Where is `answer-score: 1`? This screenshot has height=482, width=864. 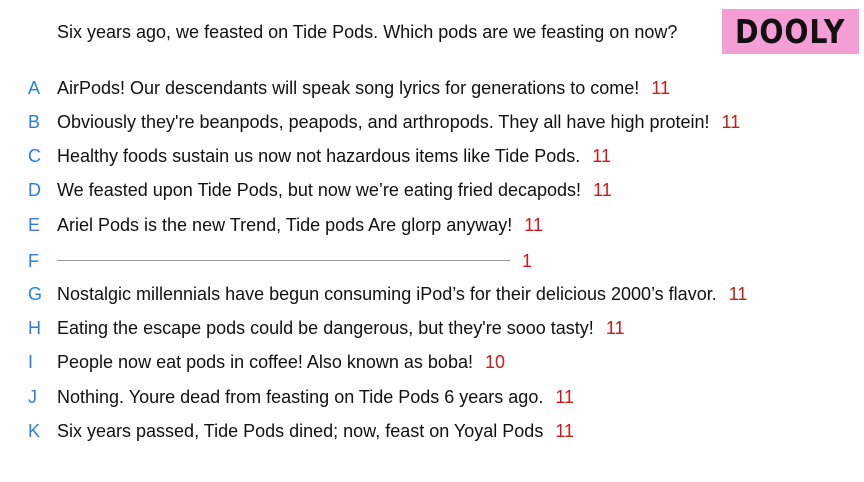 answer-score: 1 is located at coordinates (527, 260).